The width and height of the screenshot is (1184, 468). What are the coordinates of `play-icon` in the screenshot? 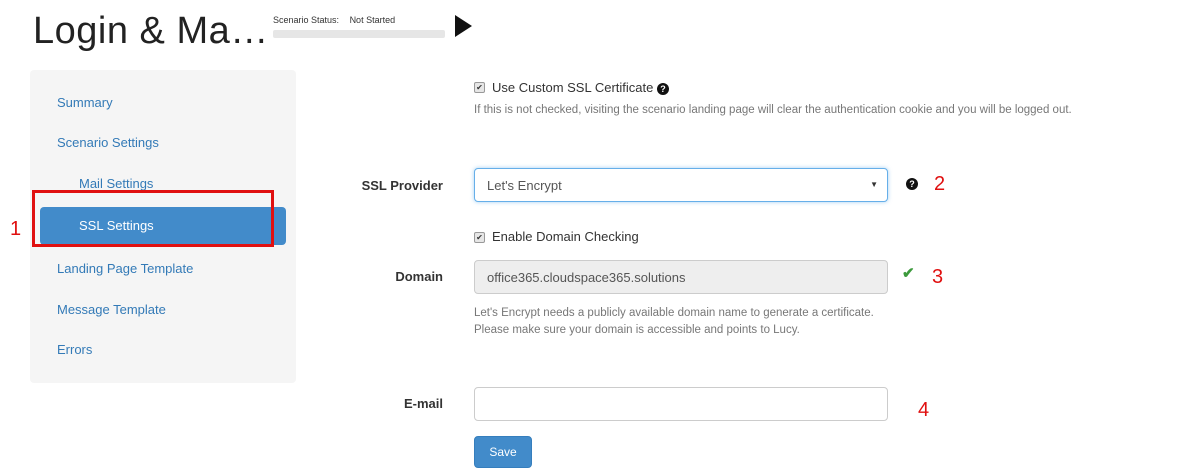 It's located at (463, 26).